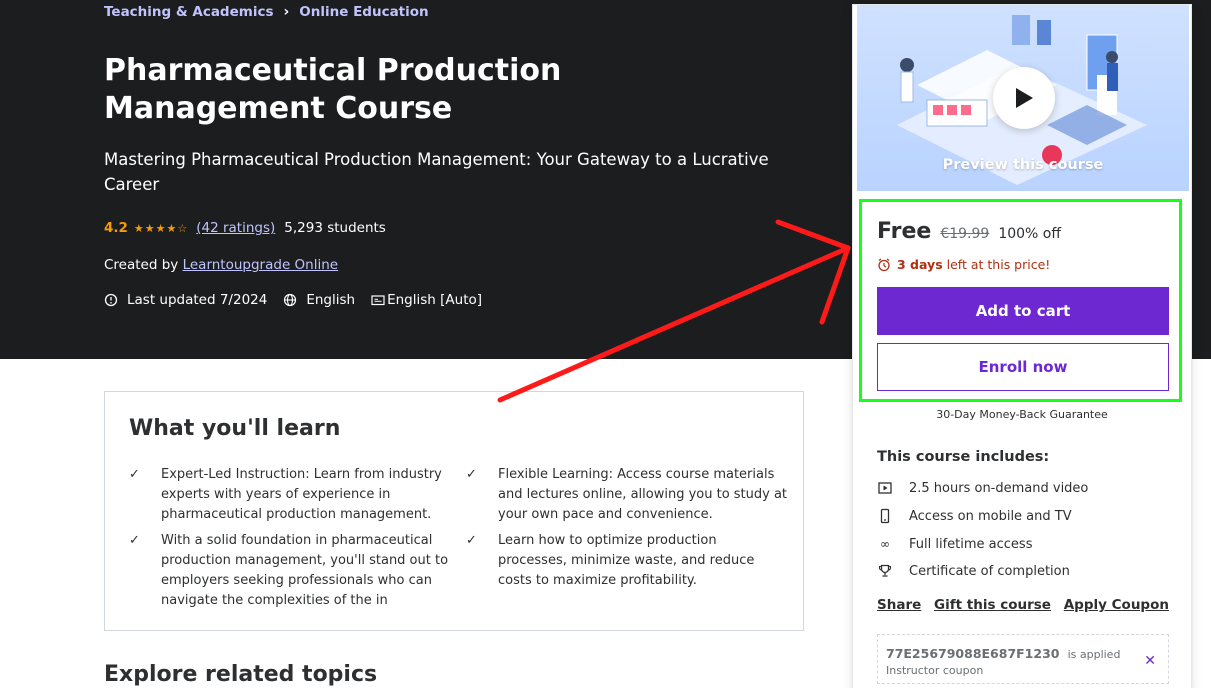  I want to click on created-by: Created by Learntoupgrade Online, so click(221, 265).